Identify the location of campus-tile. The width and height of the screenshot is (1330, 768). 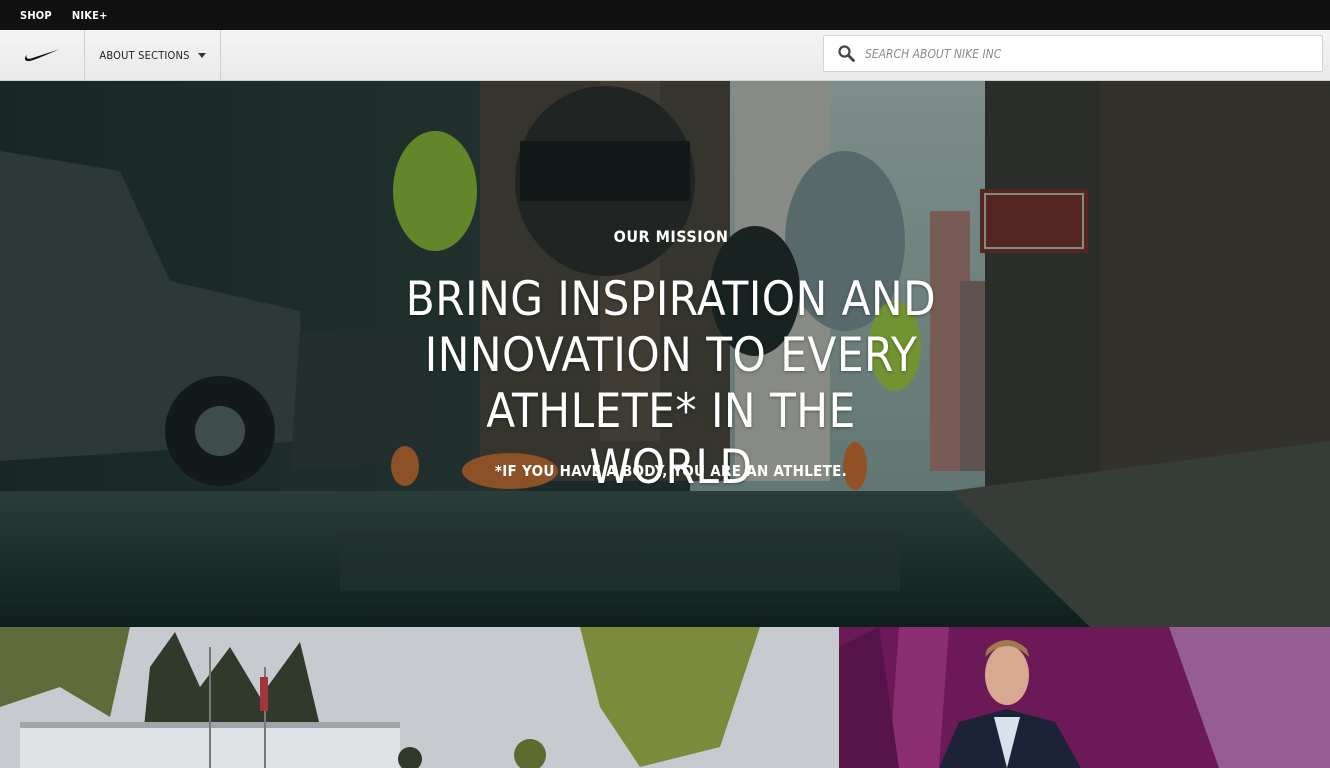
(419, 697).